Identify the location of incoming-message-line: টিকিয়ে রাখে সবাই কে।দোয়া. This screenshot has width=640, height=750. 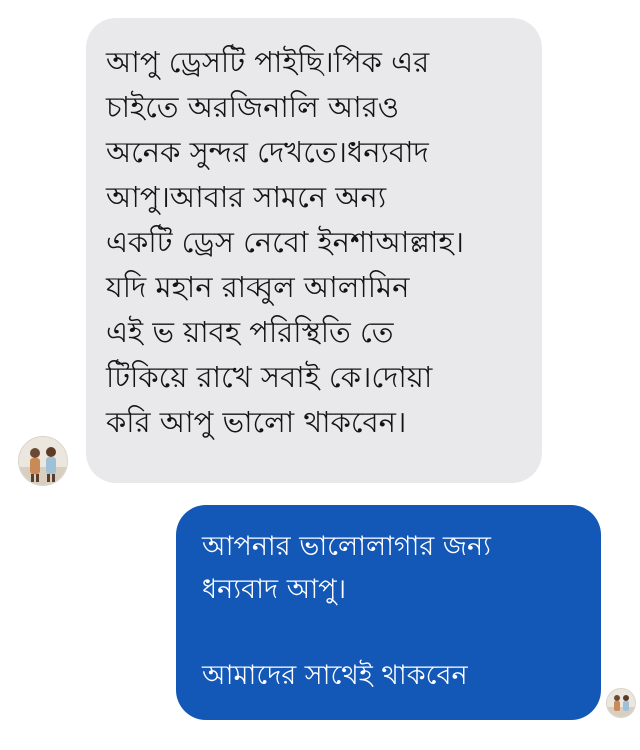
(269, 377).